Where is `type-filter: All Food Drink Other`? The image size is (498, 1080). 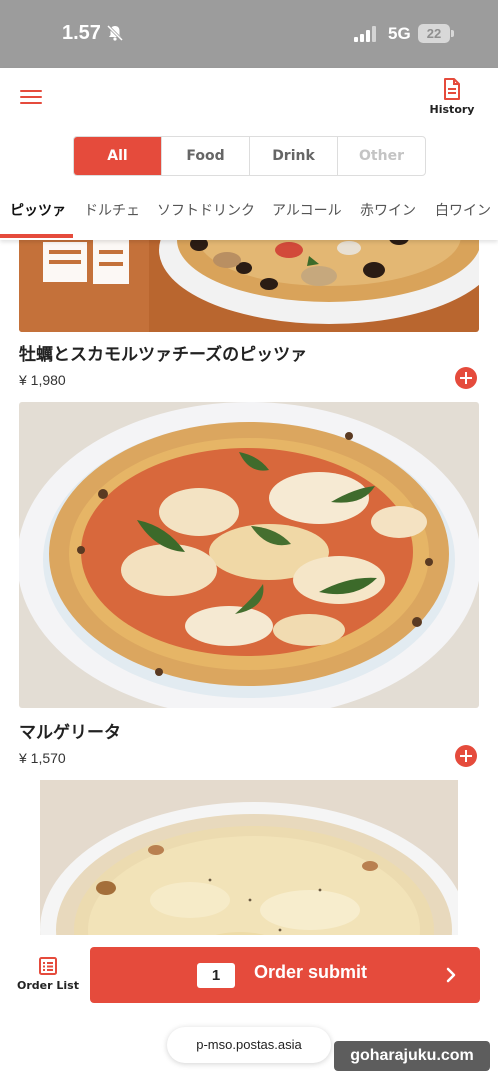 type-filter: All Food Drink Other is located at coordinates (249, 156).